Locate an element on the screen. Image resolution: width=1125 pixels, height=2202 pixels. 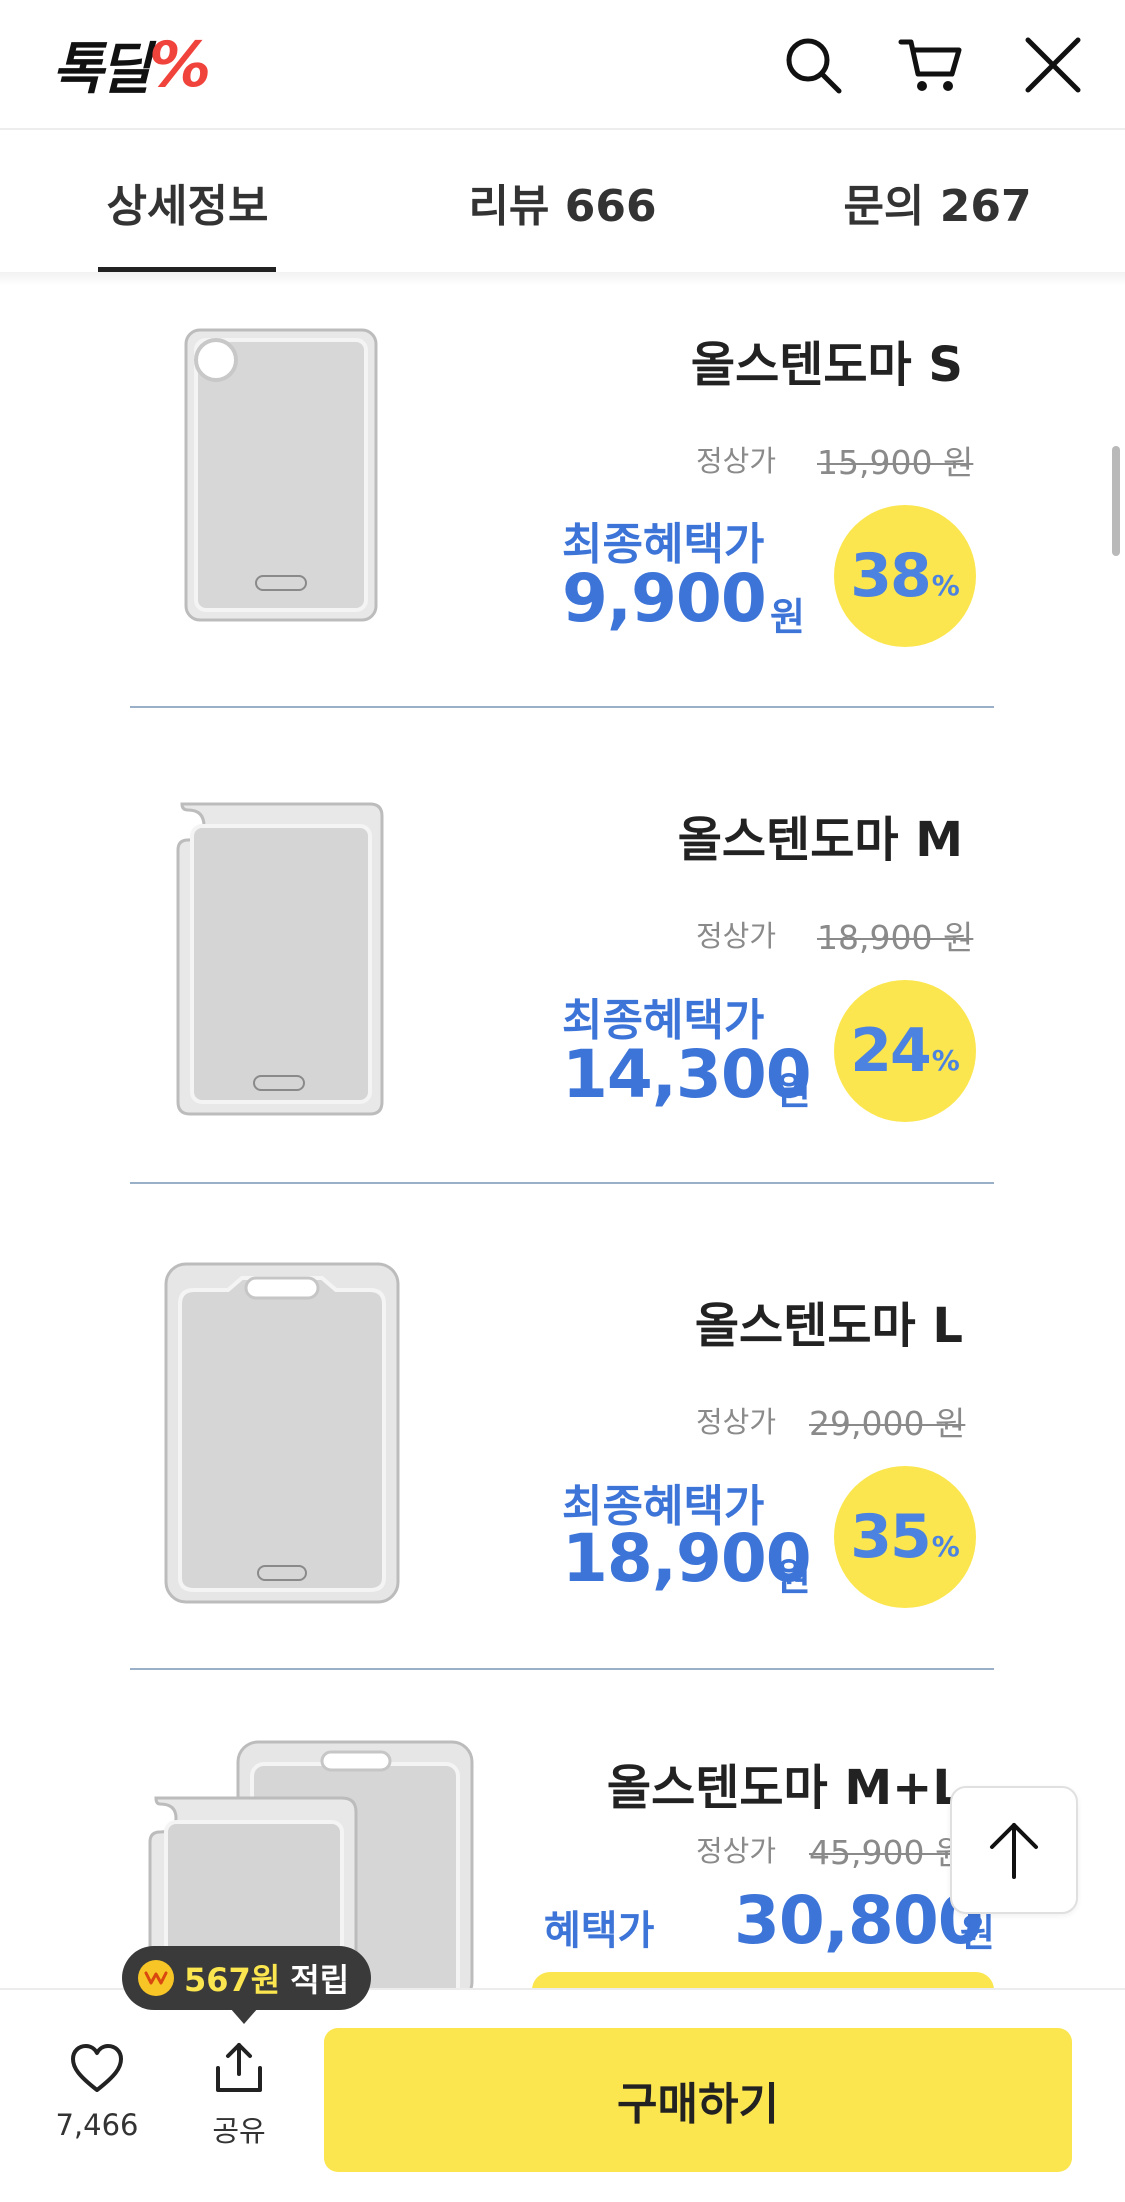
logo-text: 톡딜 is located at coordinates (101, 69).